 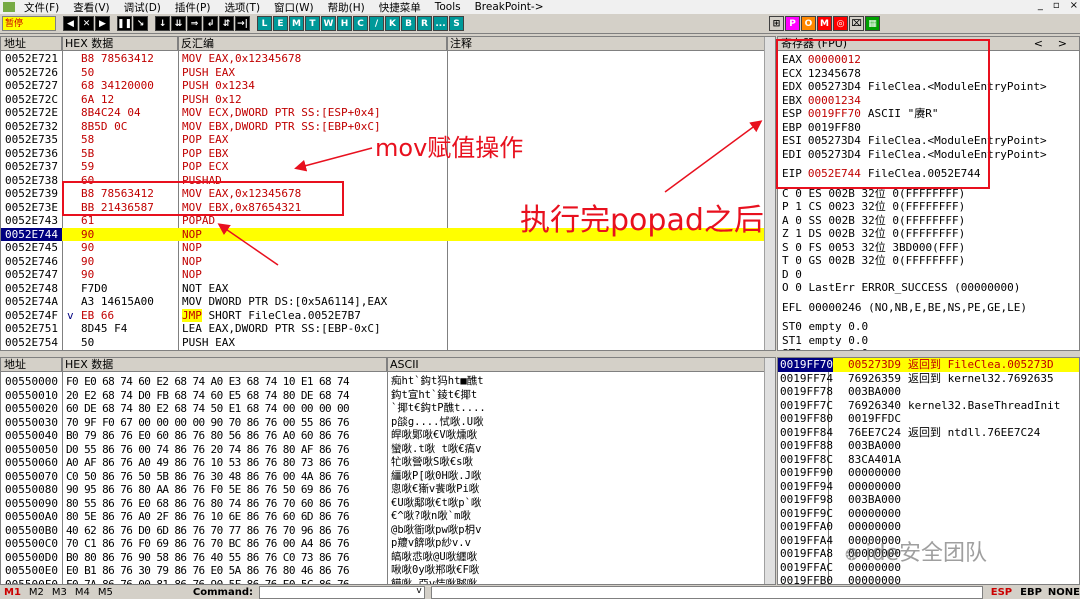 What do you see at coordinates (383, 343) in the screenshot?
I see `disasm-row: 0052E754 50 PUSH EAX` at bounding box center [383, 343].